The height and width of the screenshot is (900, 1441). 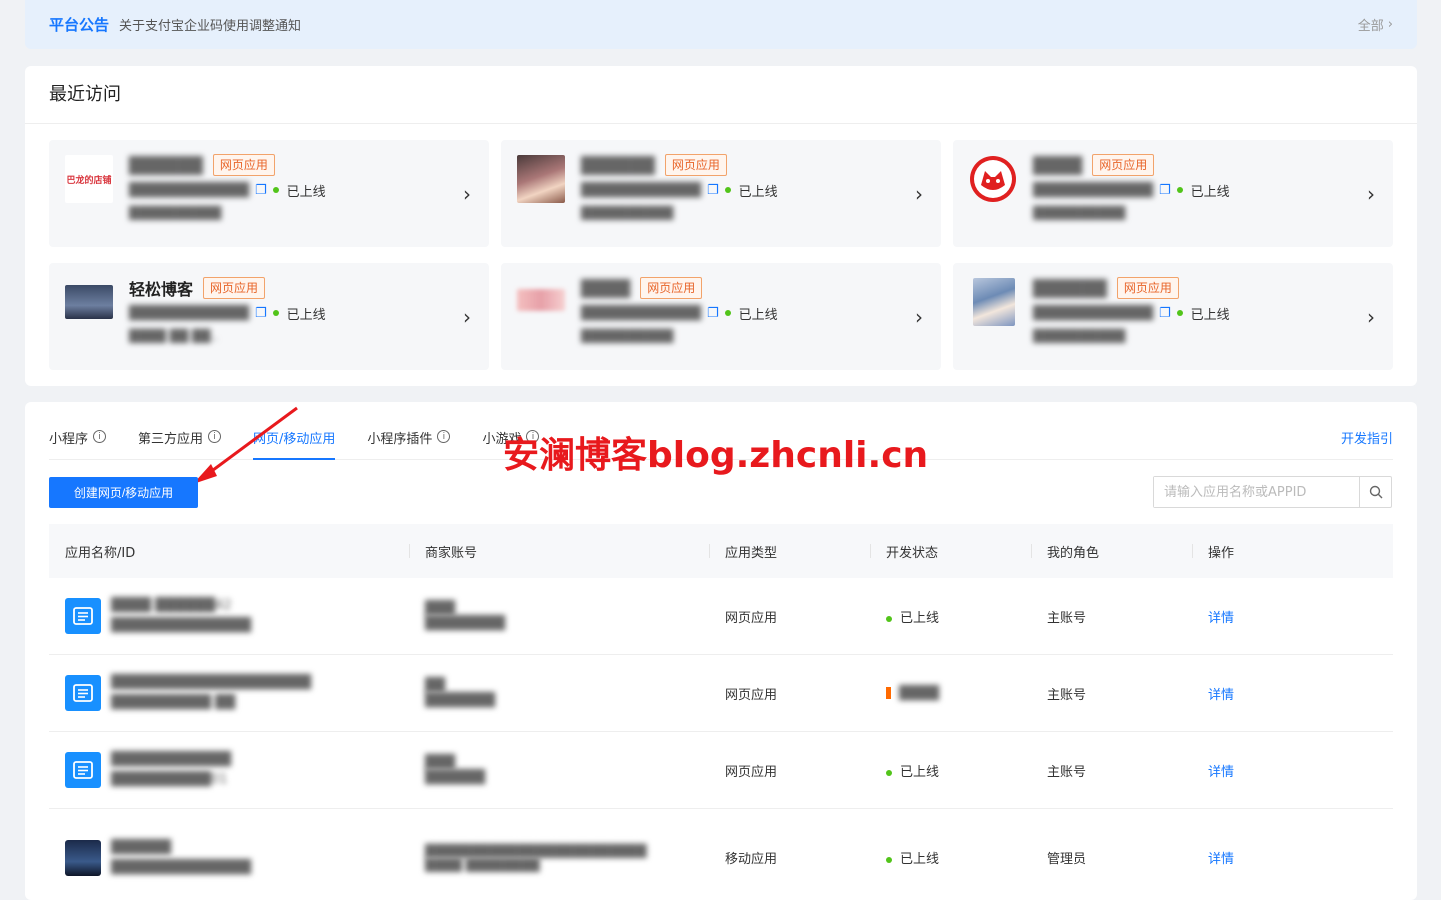 What do you see at coordinates (100, 553) in the screenshot?
I see `col-app-name: 应用名称/ID` at bounding box center [100, 553].